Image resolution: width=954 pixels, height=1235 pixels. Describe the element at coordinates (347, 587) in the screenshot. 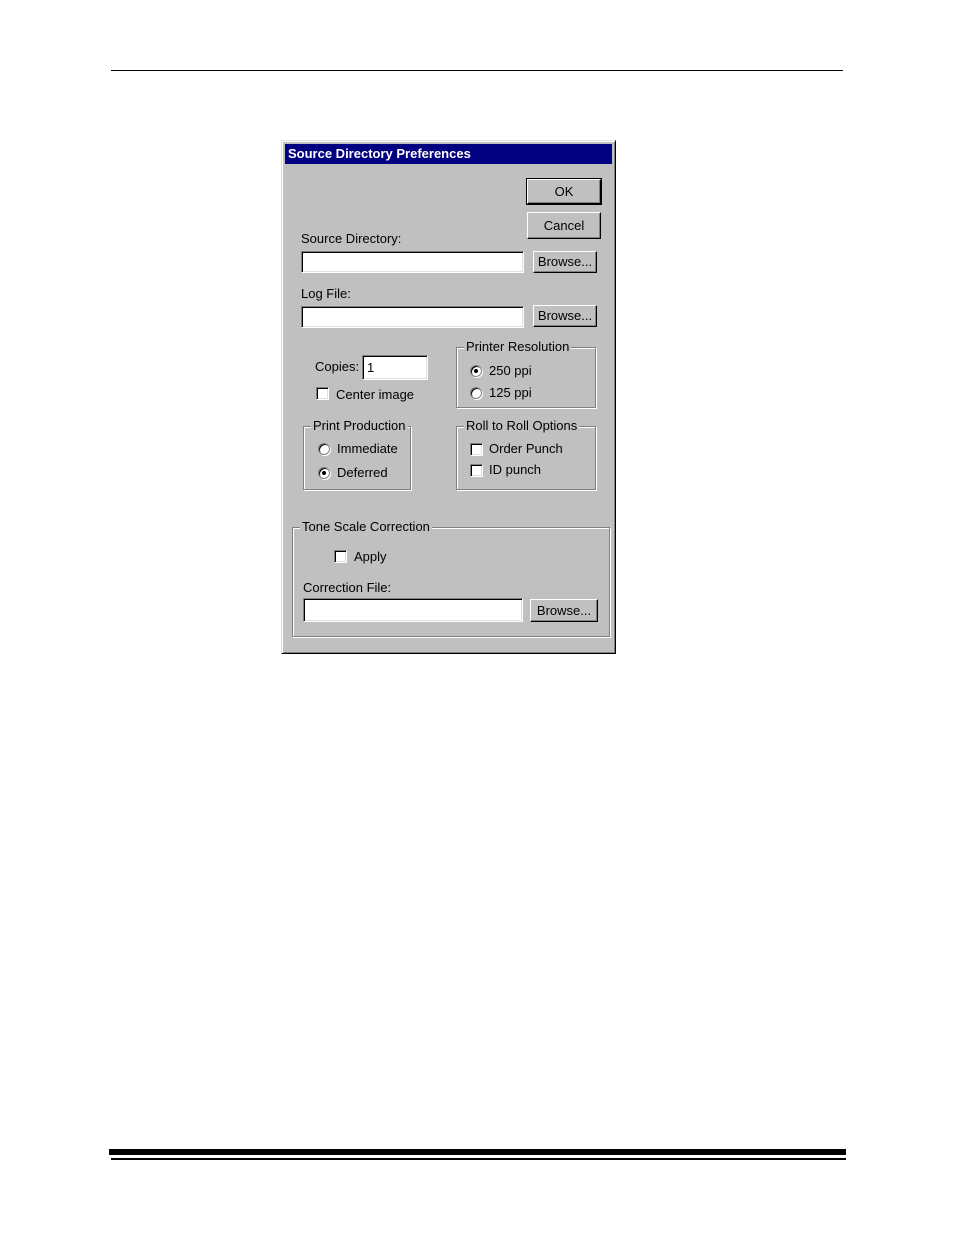

I see `correction-file-label: Correction File:` at that location.